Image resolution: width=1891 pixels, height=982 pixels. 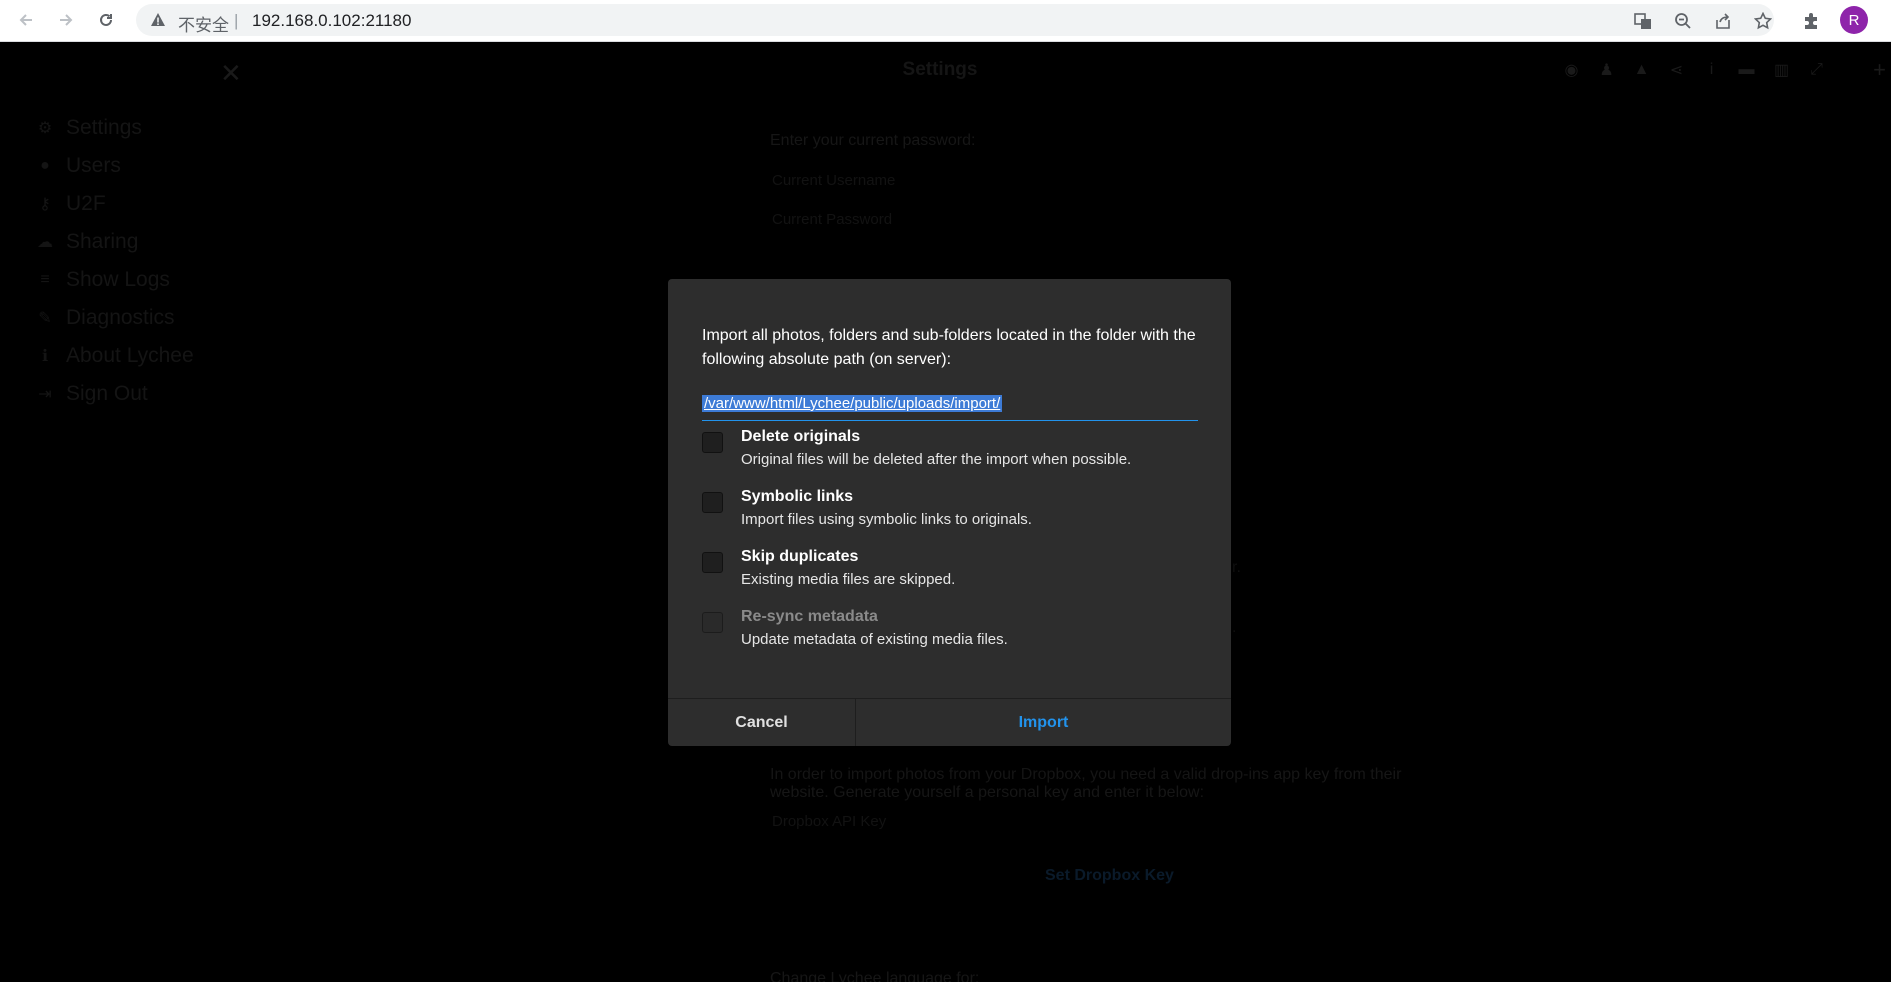 What do you see at coordinates (1811, 21) in the screenshot?
I see `extensions-icon` at bounding box center [1811, 21].